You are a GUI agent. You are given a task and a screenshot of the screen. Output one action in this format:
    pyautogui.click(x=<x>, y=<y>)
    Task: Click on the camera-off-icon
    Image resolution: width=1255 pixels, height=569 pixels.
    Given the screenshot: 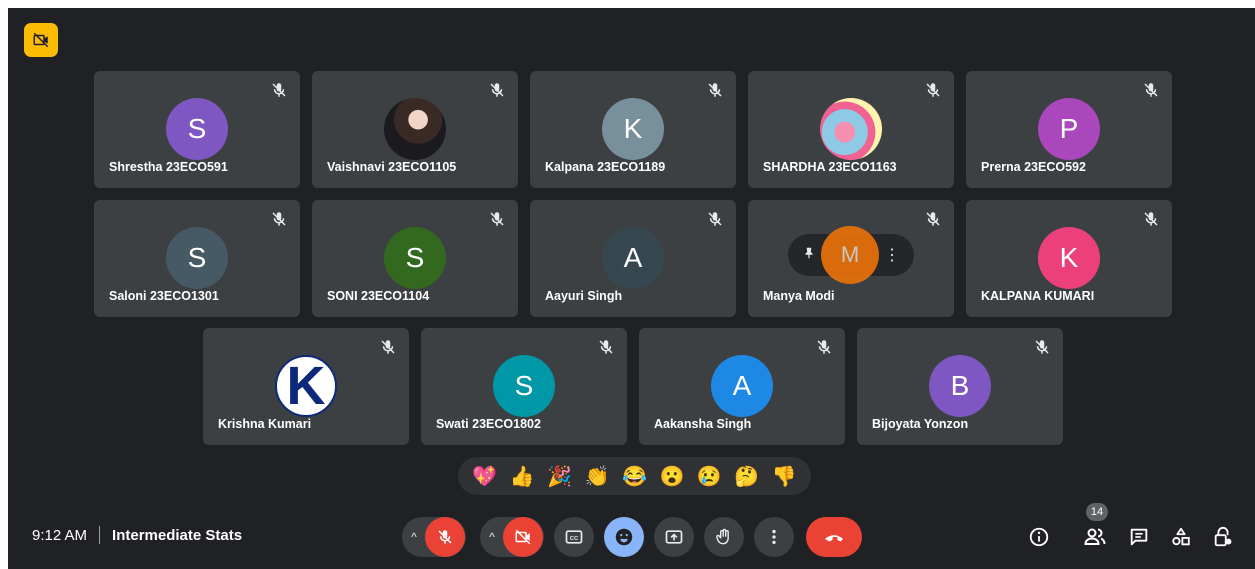 What is the action you would take?
    pyautogui.click(x=523, y=537)
    